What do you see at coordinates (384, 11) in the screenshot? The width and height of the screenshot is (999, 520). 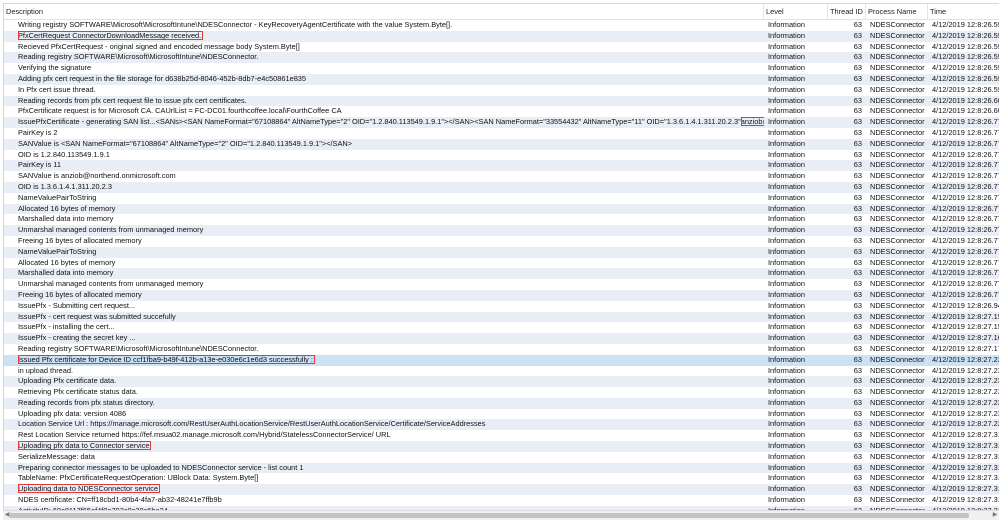 I see `column-header-description: Description` at bounding box center [384, 11].